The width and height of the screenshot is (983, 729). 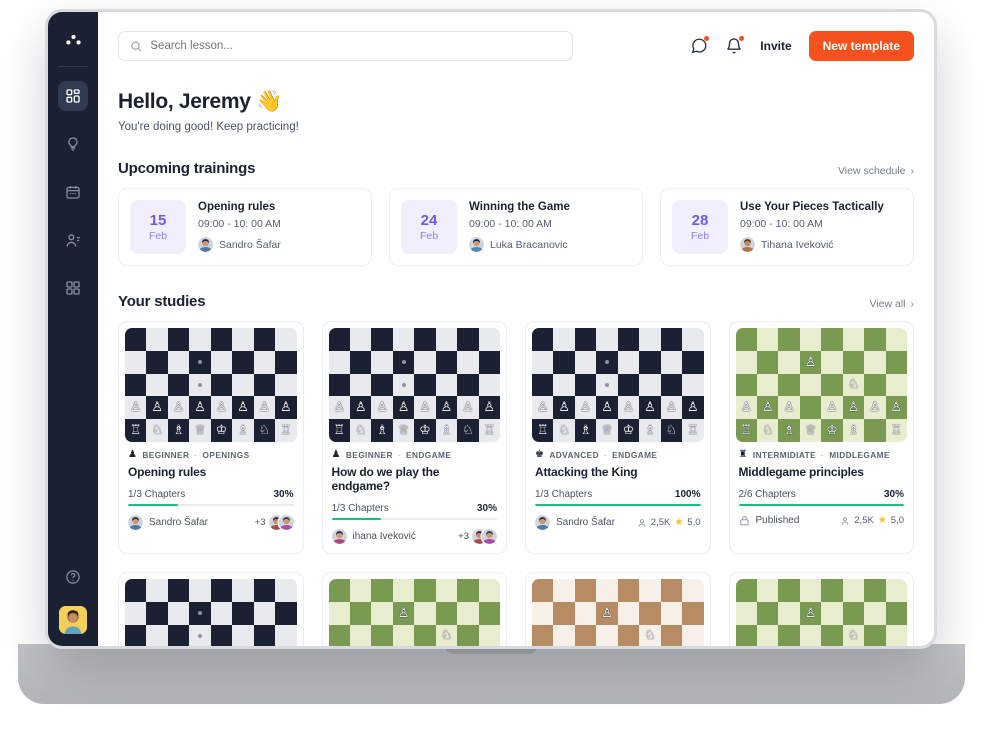 I want to click on help-circle-icon, so click(x=73, y=577).